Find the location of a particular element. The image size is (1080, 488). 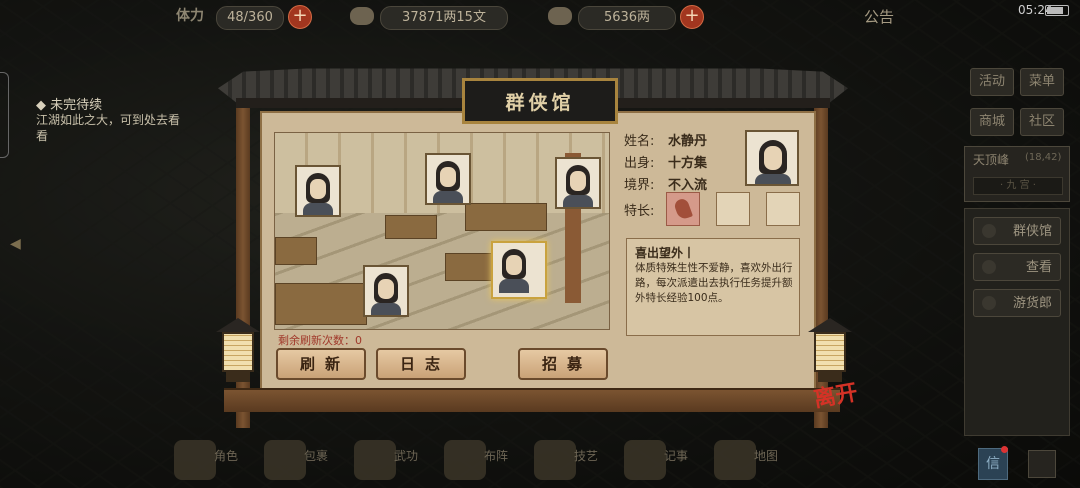

gold-ingot-icon is located at coordinates (560, 16).